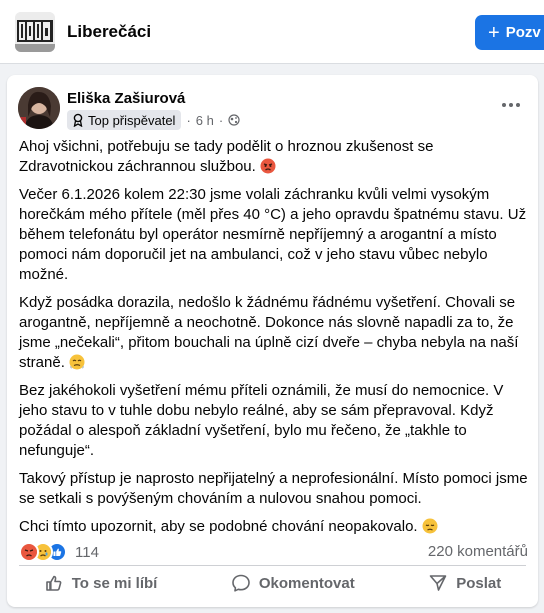  Describe the element at coordinates (126, 99) in the screenshot. I see `author-name: Eliška Zašiurová` at that location.